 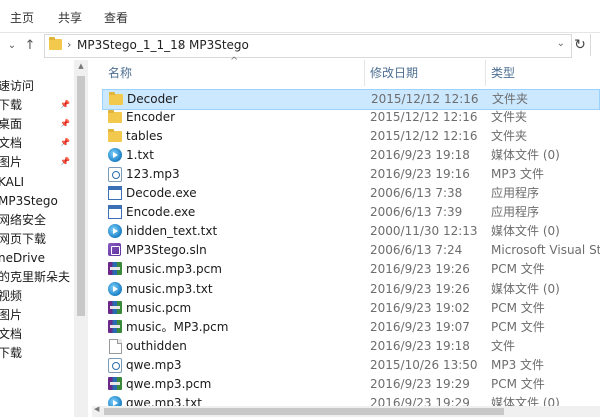 I want to click on column-header-date: 修改日期, so click(x=394, y=73).